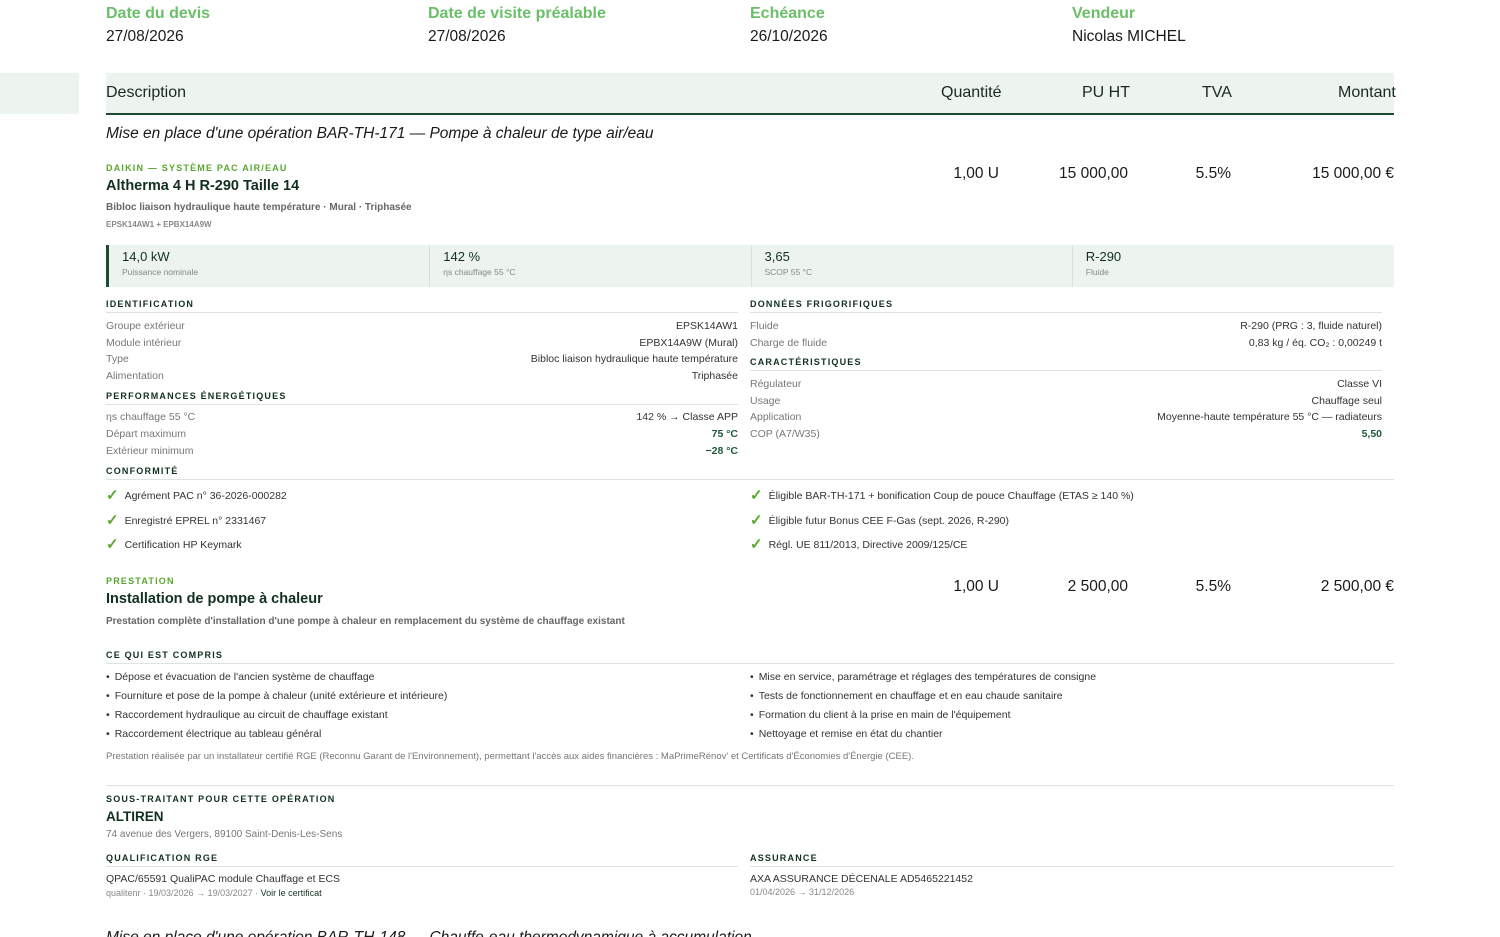  I want to click on spec-row: Alimentation Triphasée, so click(422, 376).